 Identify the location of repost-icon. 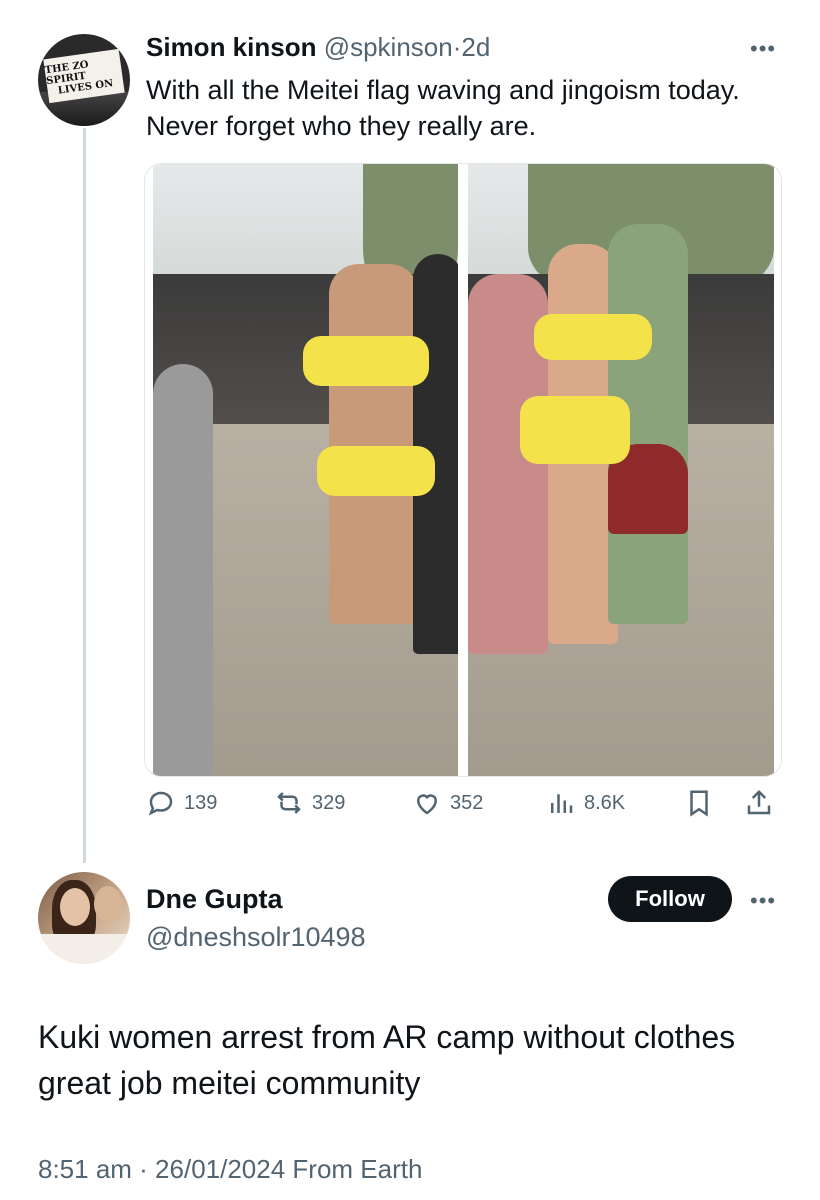
(289, 803).